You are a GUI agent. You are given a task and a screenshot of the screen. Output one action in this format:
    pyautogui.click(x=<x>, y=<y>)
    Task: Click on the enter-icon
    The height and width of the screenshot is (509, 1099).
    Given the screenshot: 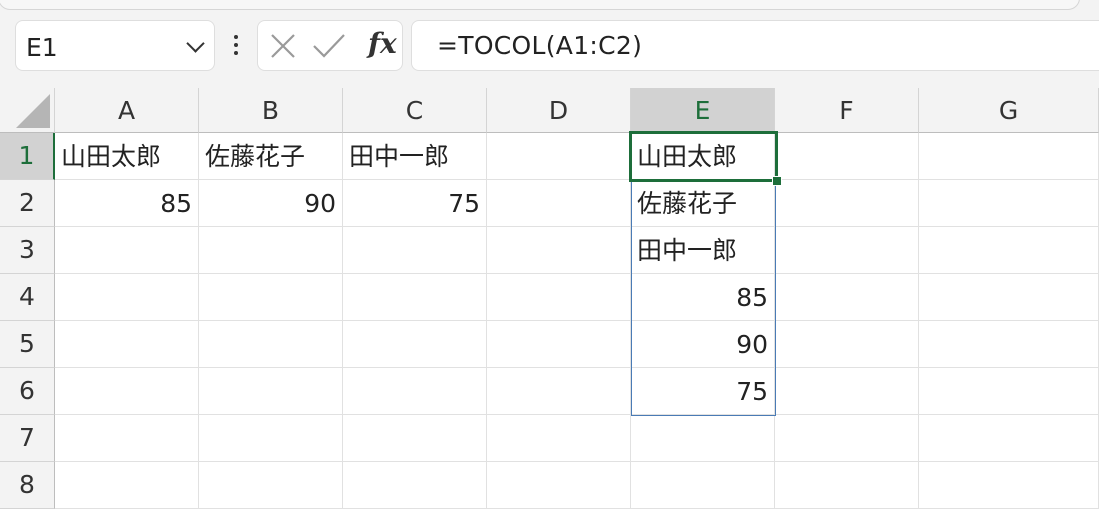 What is the action you would take?
    pyautogui.click(x=329, y=46)
    